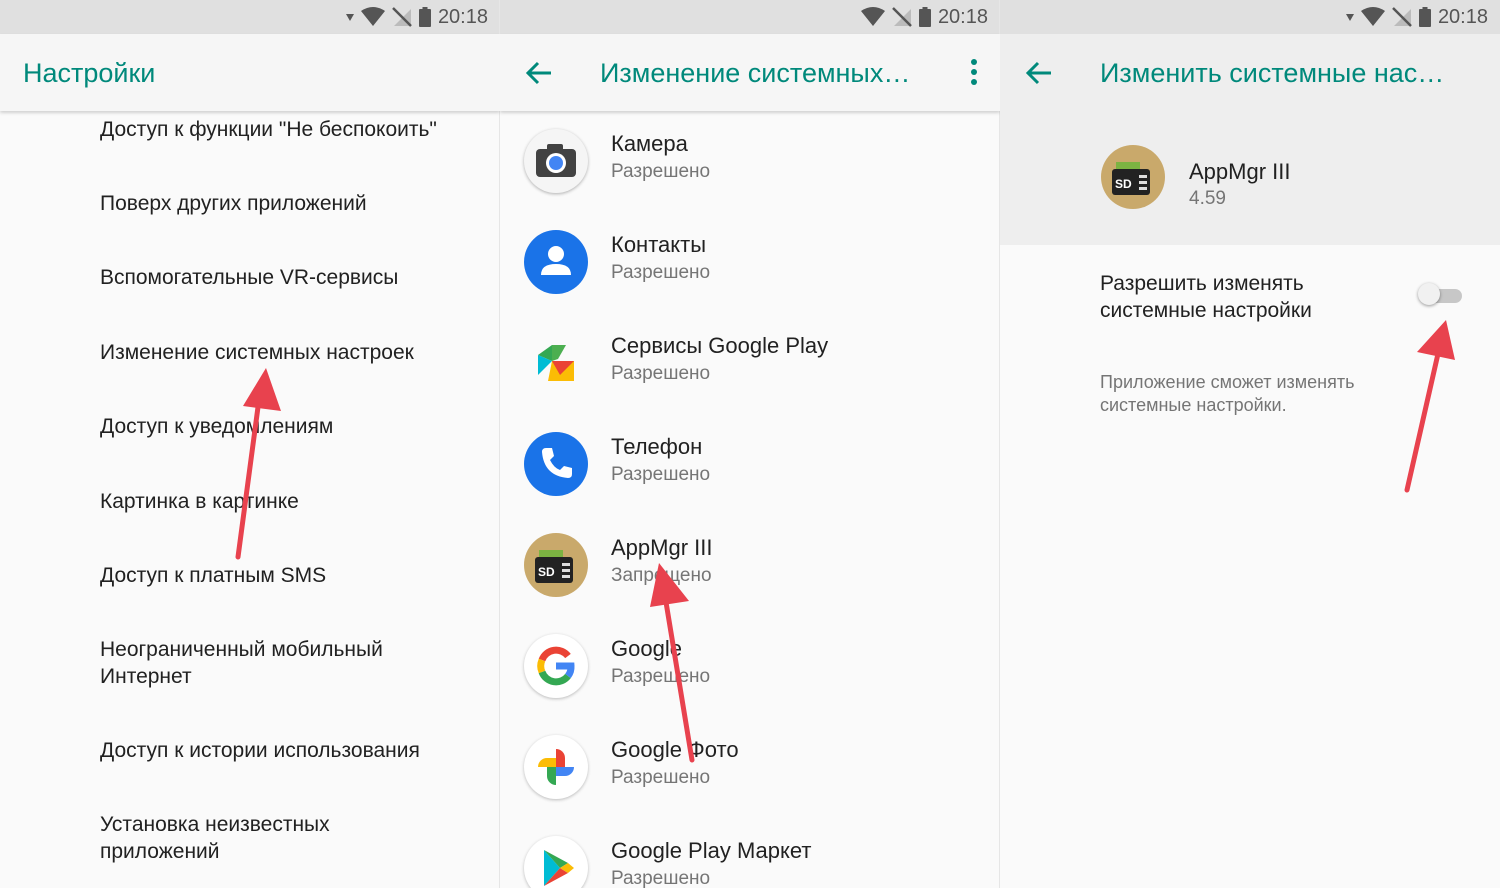 This screenshot has width=1500, height=888. What do you see at coordinates (295, 203) in the screenshot?
I see `menu-item-draw-over-apps: Поверх других приложений` at bounding box center [295, 203].